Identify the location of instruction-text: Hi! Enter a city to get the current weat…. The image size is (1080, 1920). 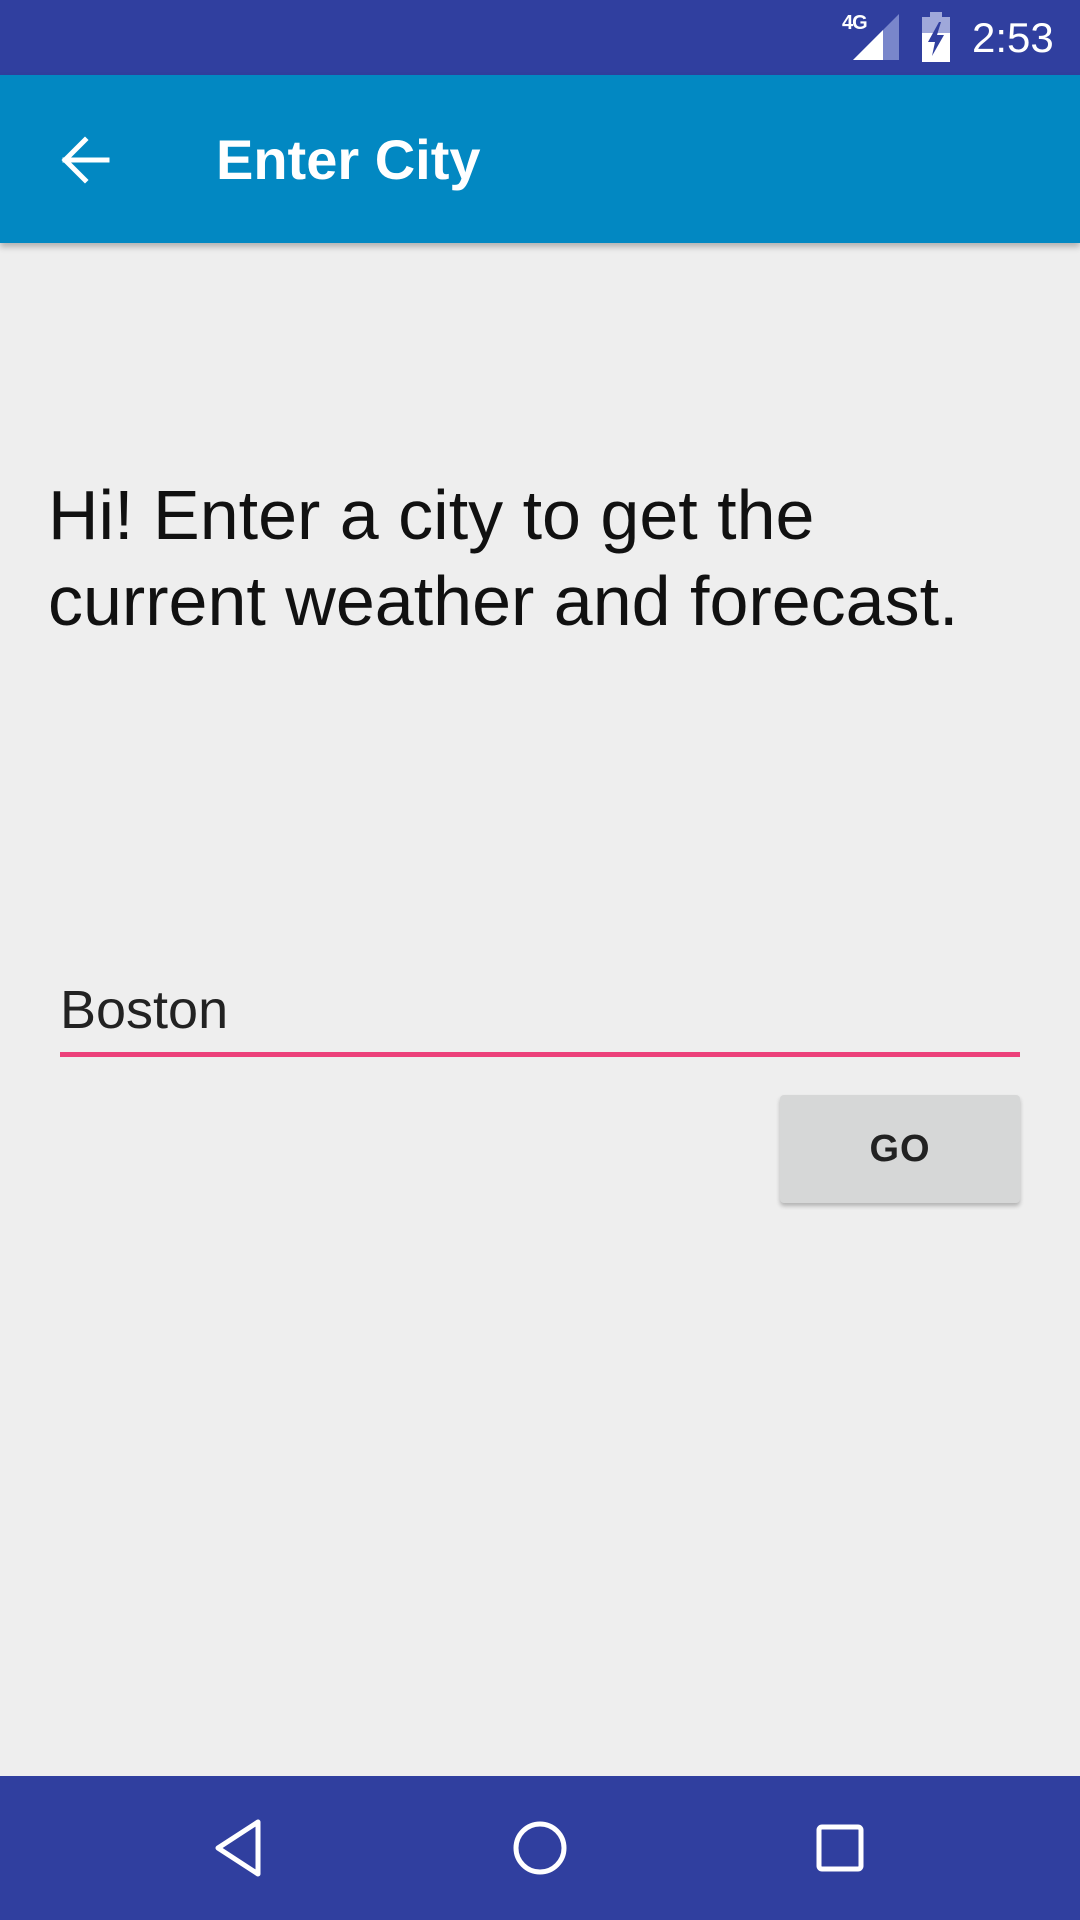
(503, 558).